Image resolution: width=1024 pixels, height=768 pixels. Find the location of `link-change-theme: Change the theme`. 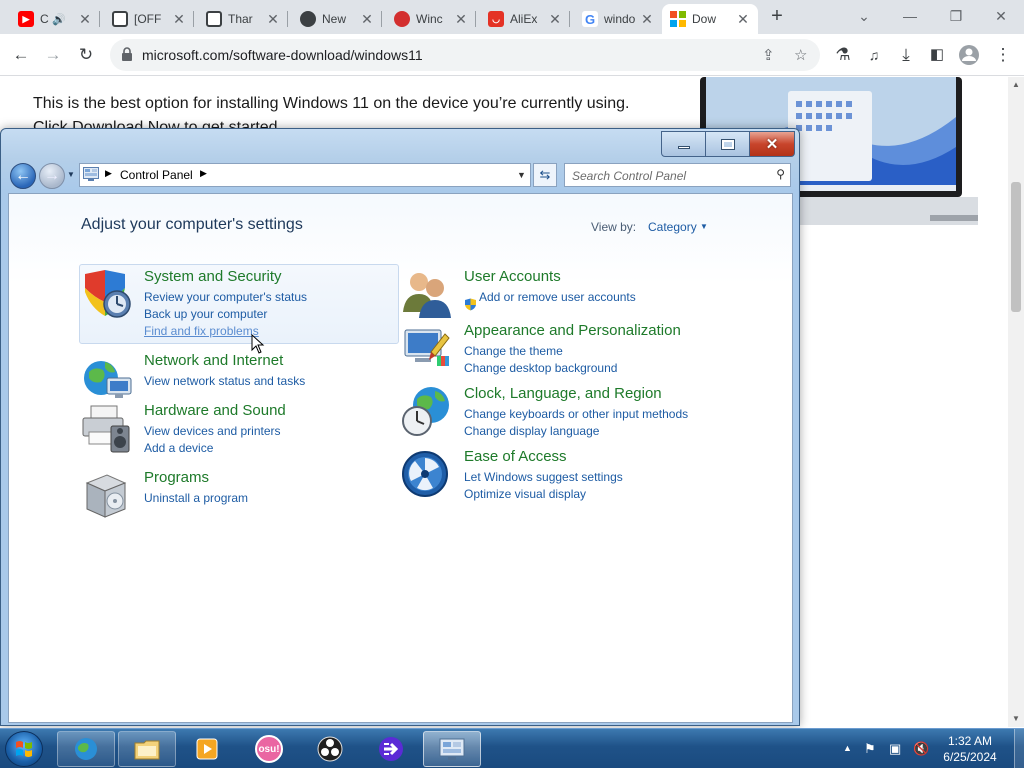

link-change-theme: Change the theme is located at coordinates (513, 351).